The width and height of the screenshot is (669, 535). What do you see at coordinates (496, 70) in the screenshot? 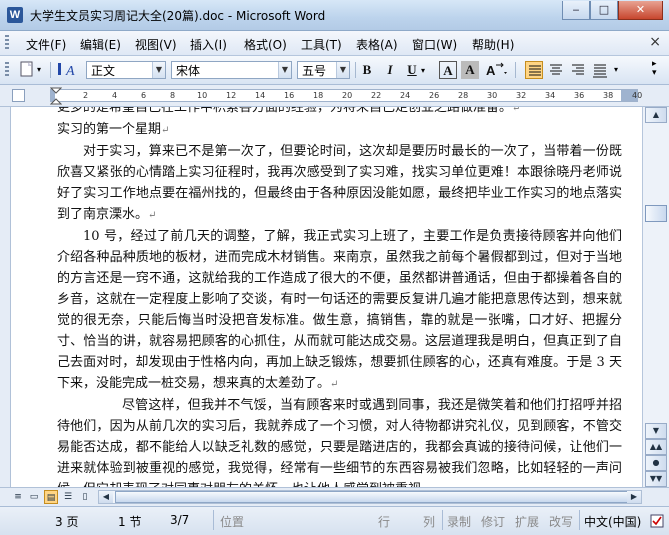
I see `character-scaling-icon: A` at bounding box center [496, 70].